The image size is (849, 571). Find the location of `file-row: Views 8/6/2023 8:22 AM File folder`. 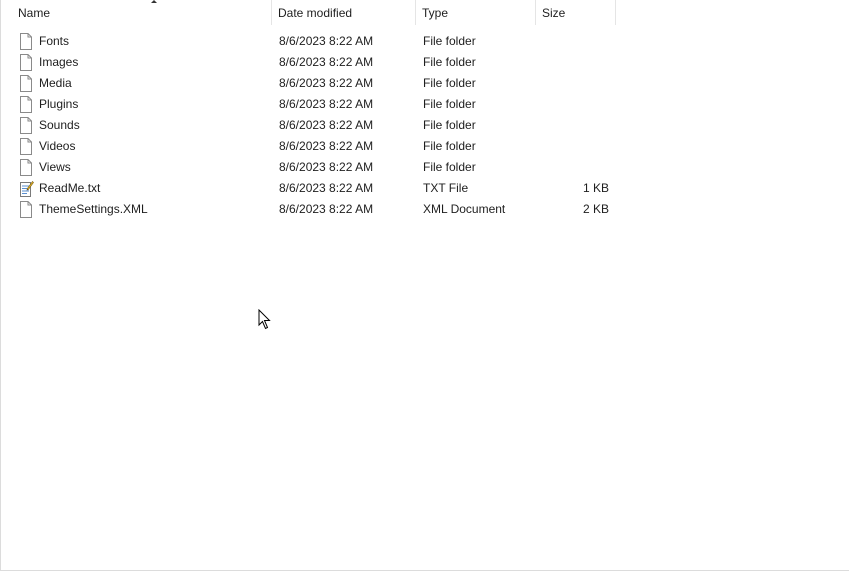

file-row: Views 8/6/2023 8:22 AM File folder is located at coordinates (425, 167).